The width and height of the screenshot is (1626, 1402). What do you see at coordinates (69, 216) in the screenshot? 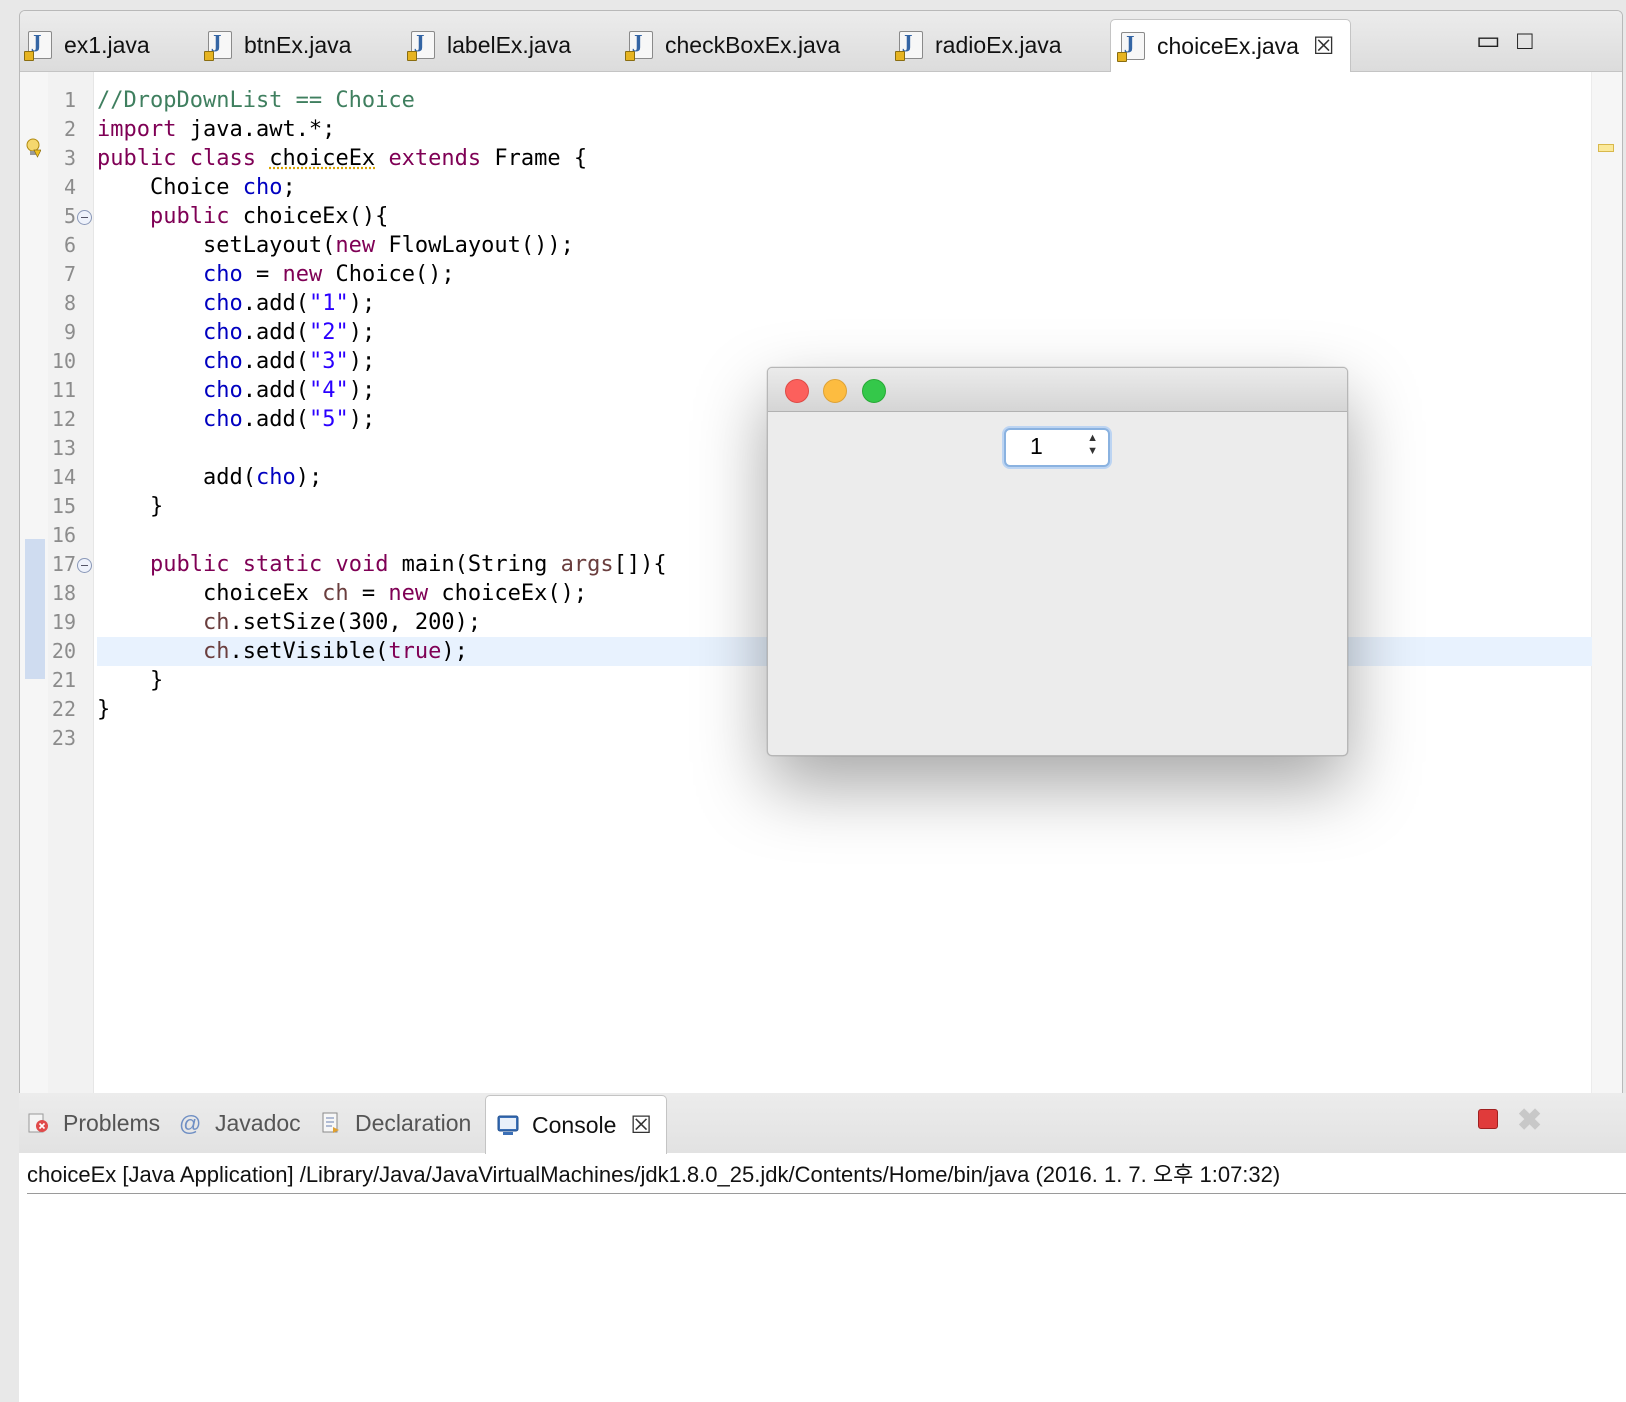
I see `line-number: 5` at bounding box center [69, 216].